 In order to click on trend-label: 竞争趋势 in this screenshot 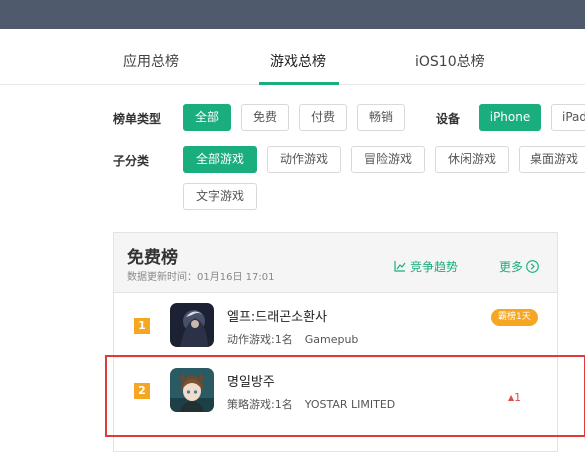, I will do `click(434, 267)`.